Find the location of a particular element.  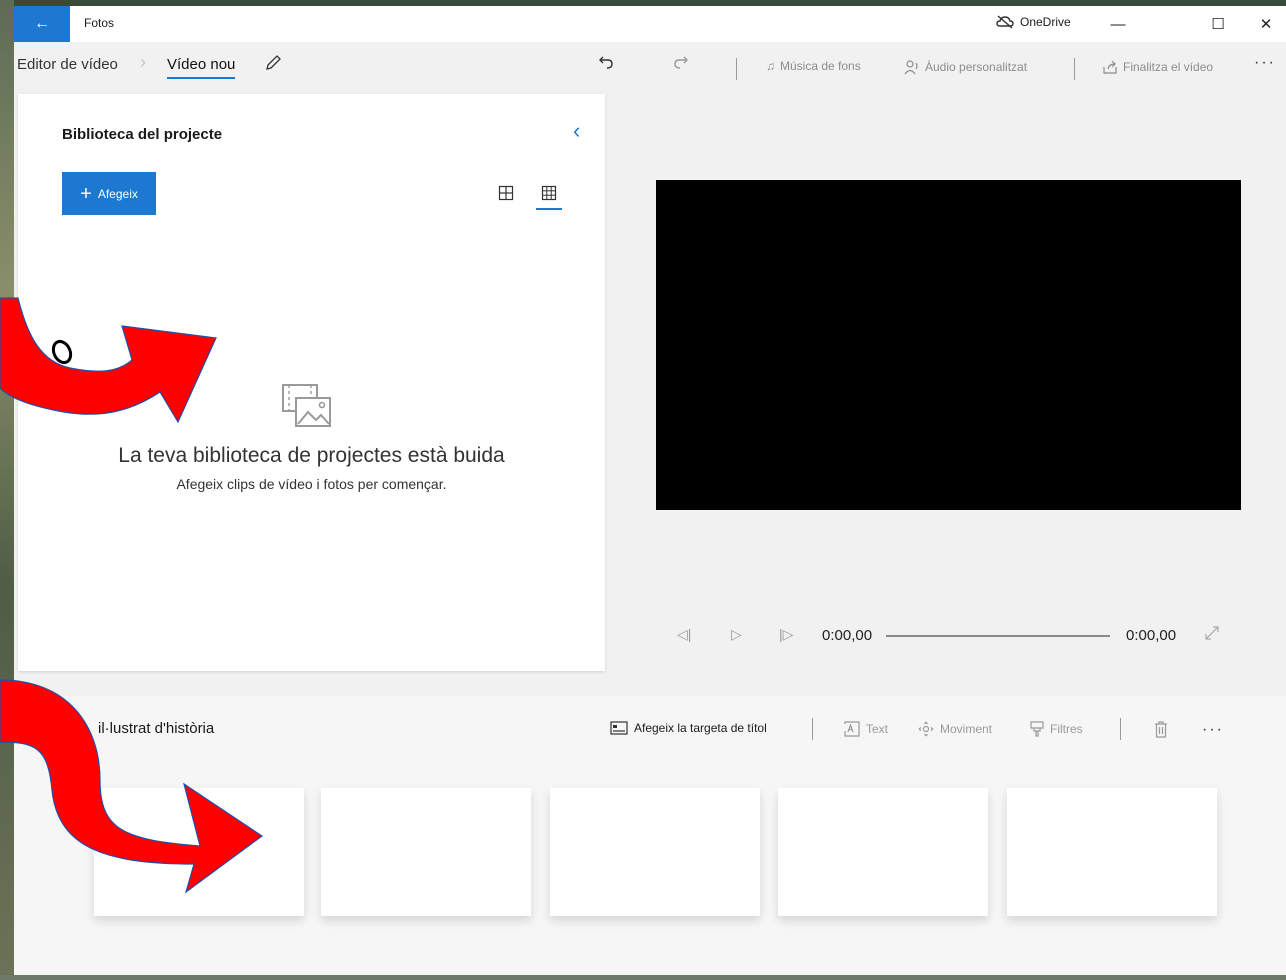

red-arrow-bottom is located at coordinates (132, 786).